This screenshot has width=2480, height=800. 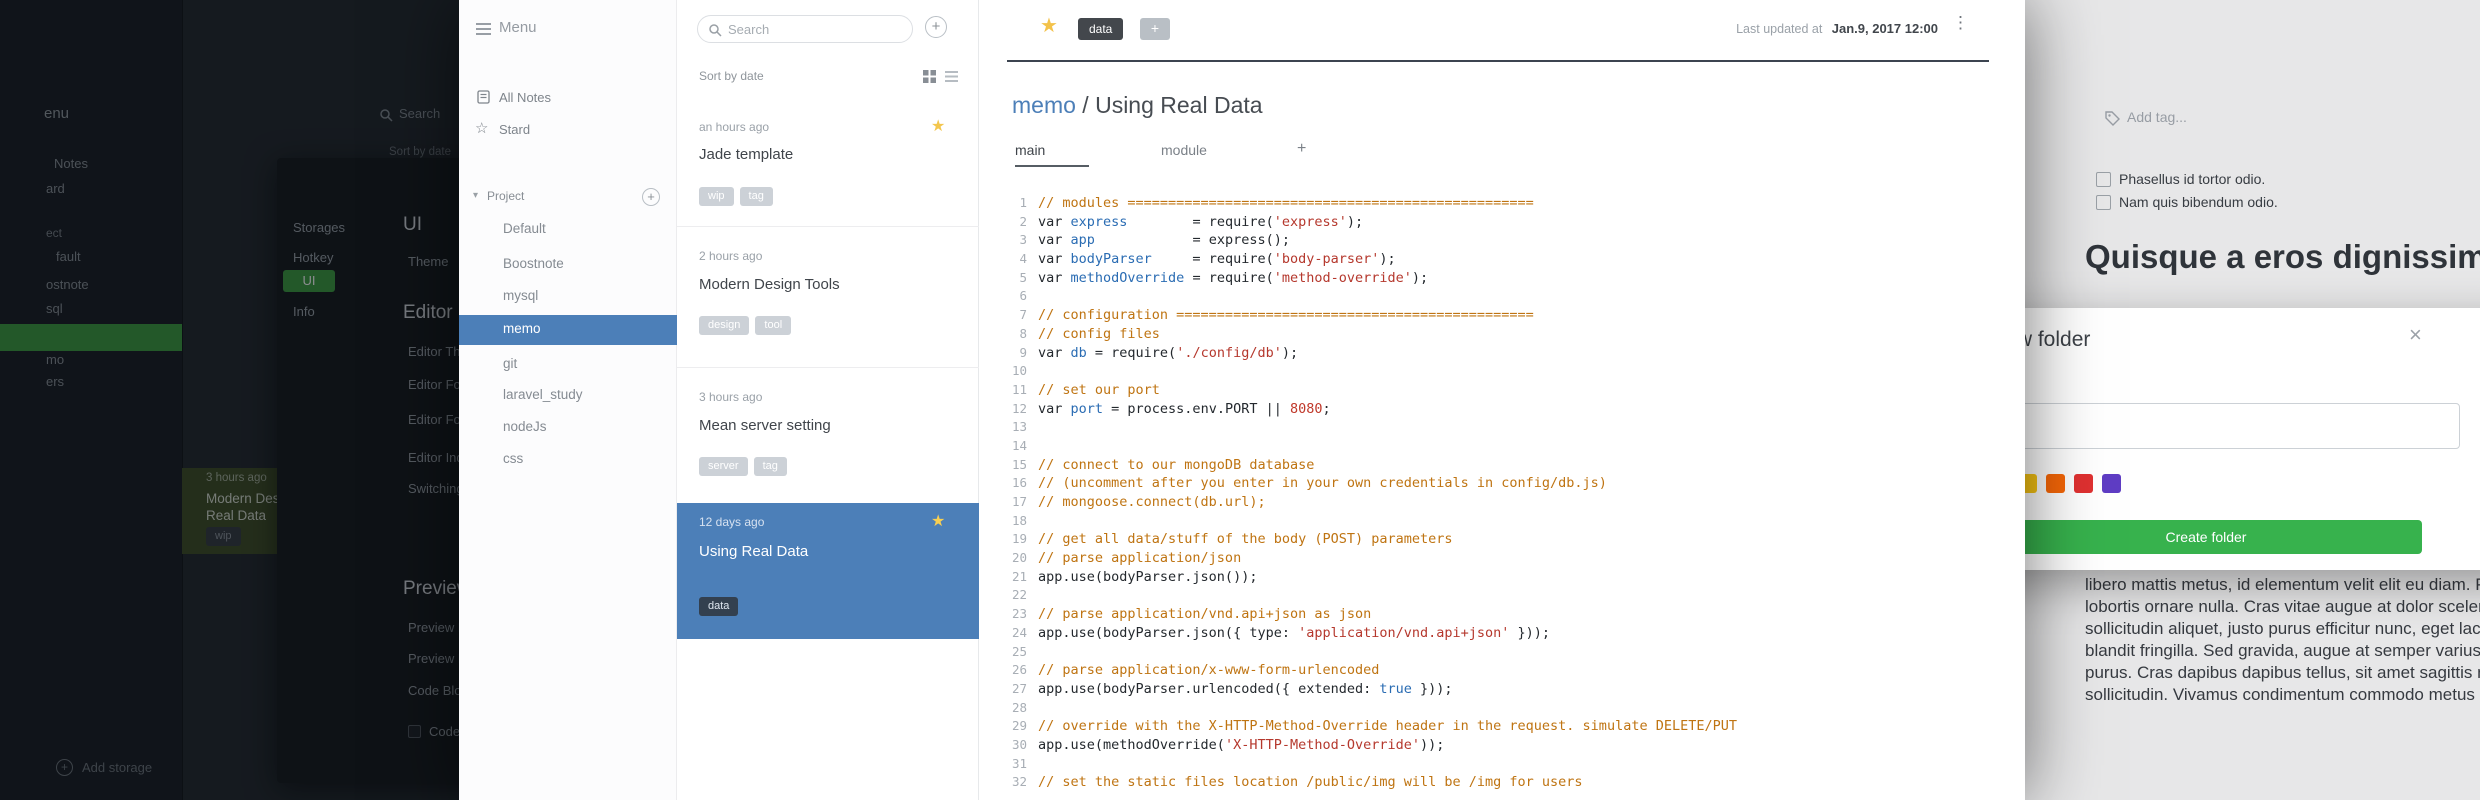 I want to click on folder-name-input, so click(x=2242, y=426).